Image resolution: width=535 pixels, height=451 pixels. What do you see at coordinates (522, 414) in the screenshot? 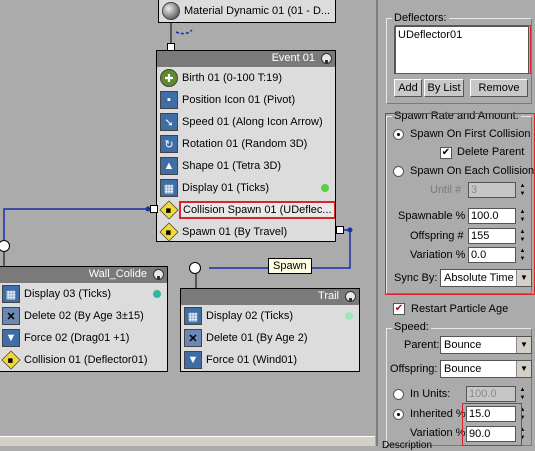
I see `inherited-spinner-arrows: ▲ ▼` at bounding box center [522, 414].